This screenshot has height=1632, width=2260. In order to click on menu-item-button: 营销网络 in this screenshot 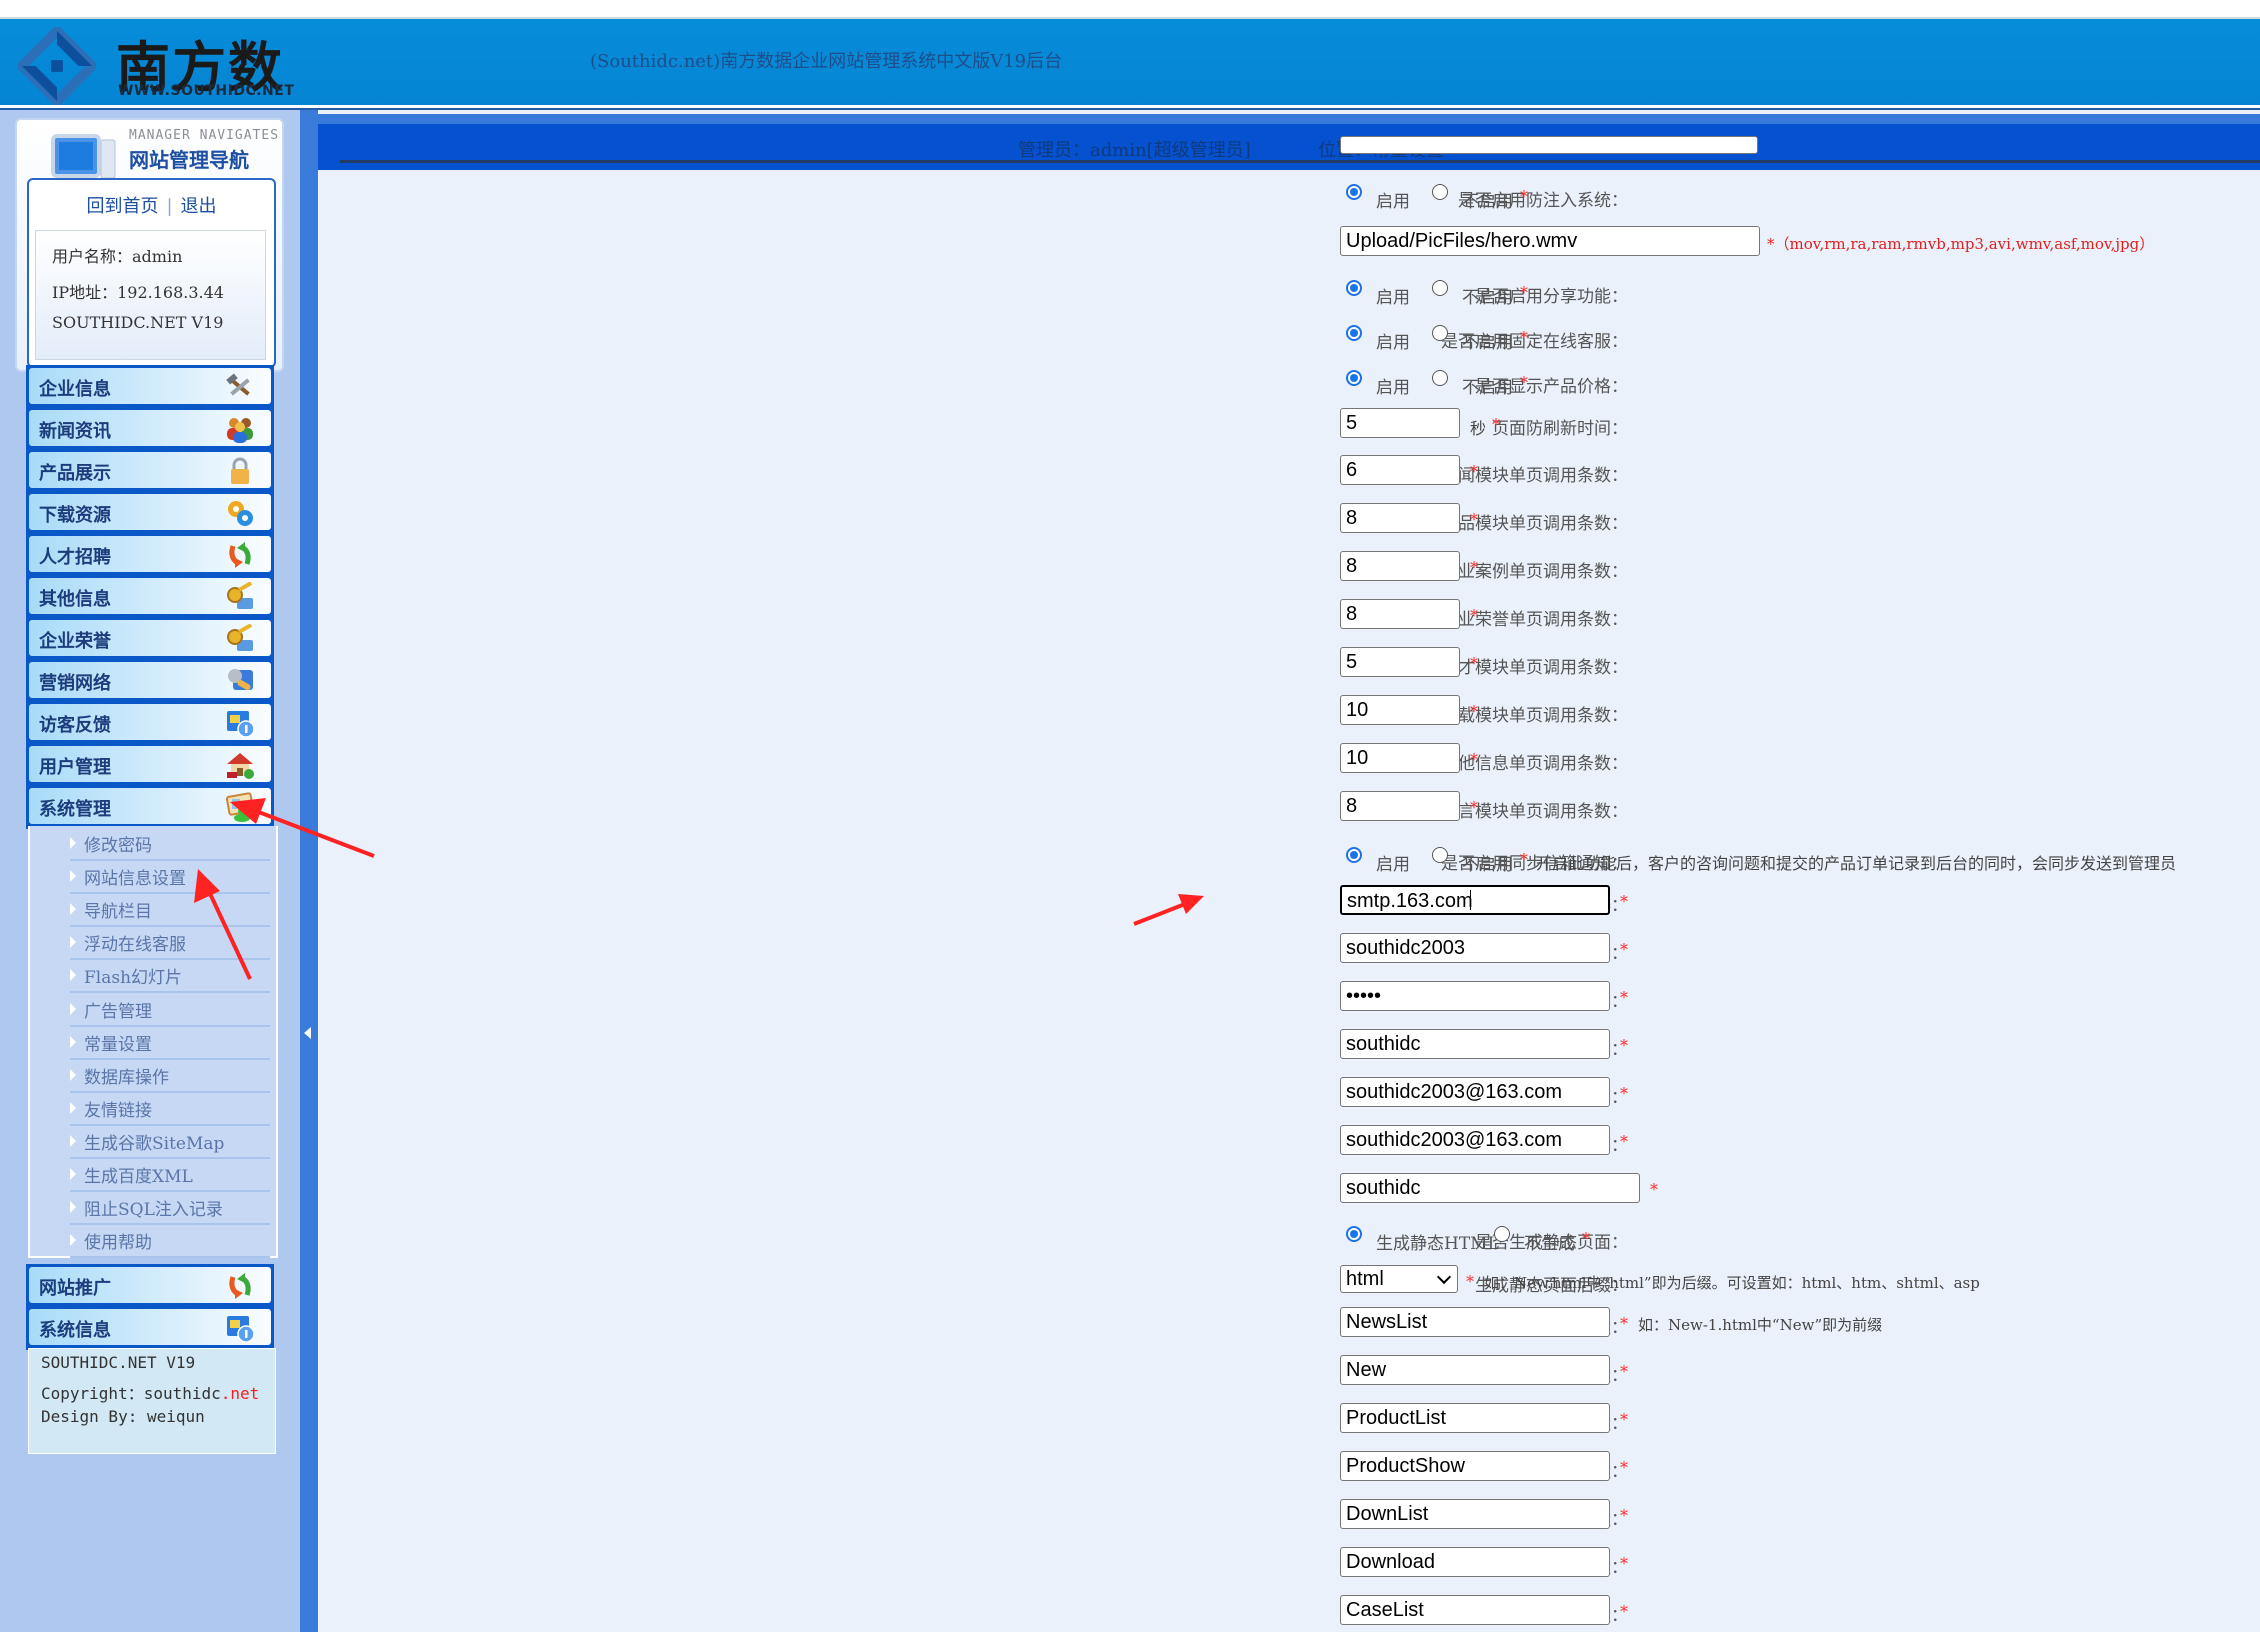, I will do `click(150, 680)`.